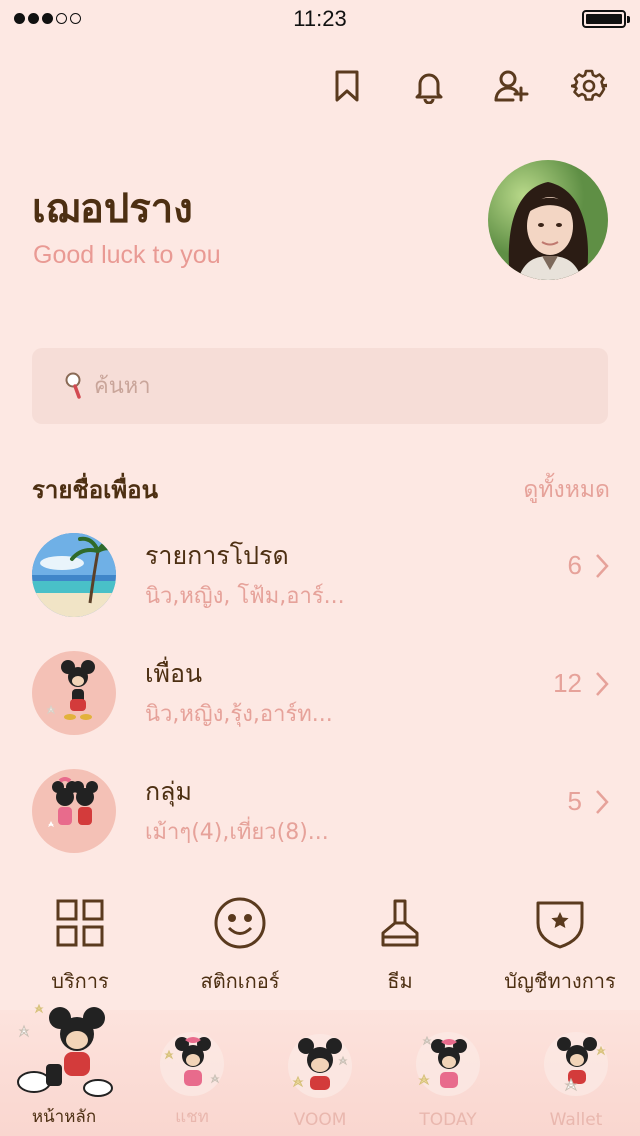 This screenshot has width=640, height=1136. What do you see at coordinates (80, 923) in the screenshot?
I see `grid-icon` at bounding box center [80, 923].